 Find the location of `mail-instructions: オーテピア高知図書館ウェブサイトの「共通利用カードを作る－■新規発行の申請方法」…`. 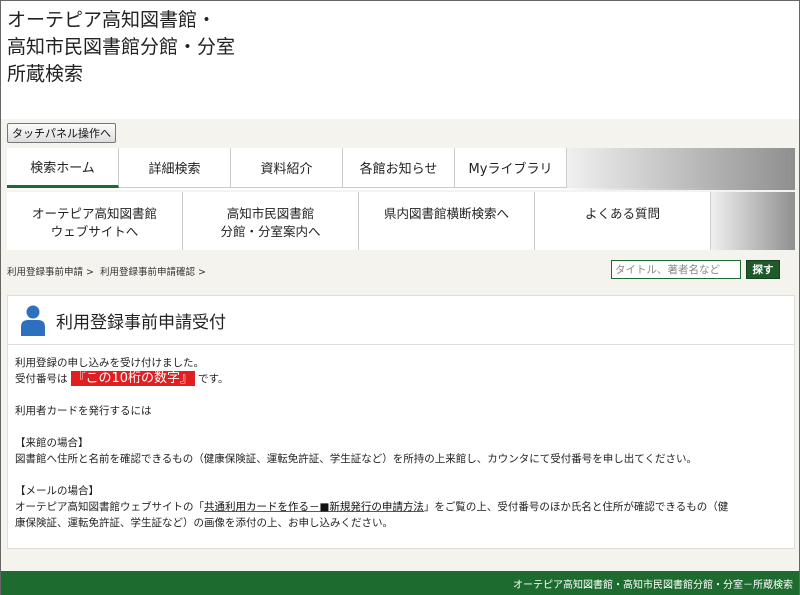

mail-instructions: オーテピア高知図書館ウェブサイトの「共通利用カードを作る－■新規発行の申請方法」… is located at coordinates (404, 507).